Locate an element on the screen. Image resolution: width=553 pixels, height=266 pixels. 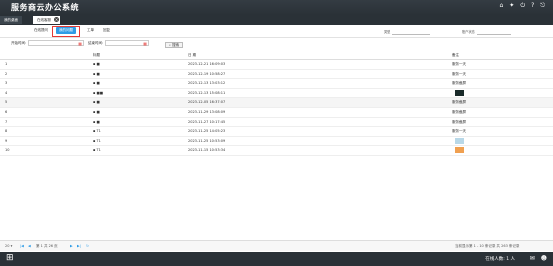
row-number: 6 is located at coordinates (6, 111).